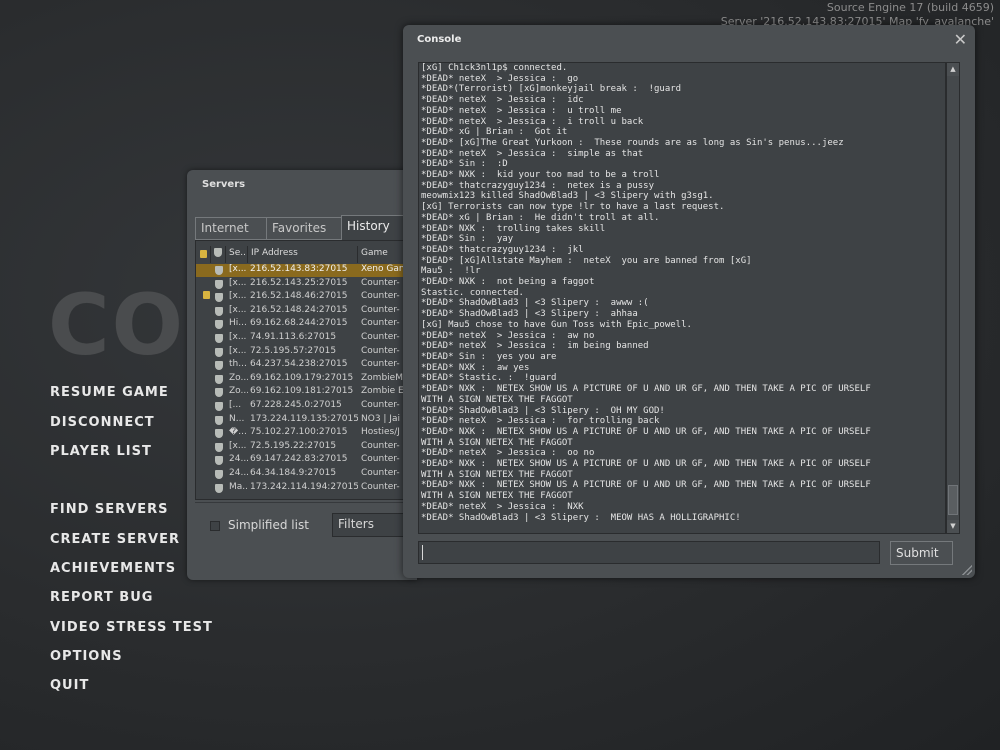 This screenshot has width=1000, height=750. I want to click on console-line: *DEAD* neteX > Jessica : oo no, so click(508, 453).